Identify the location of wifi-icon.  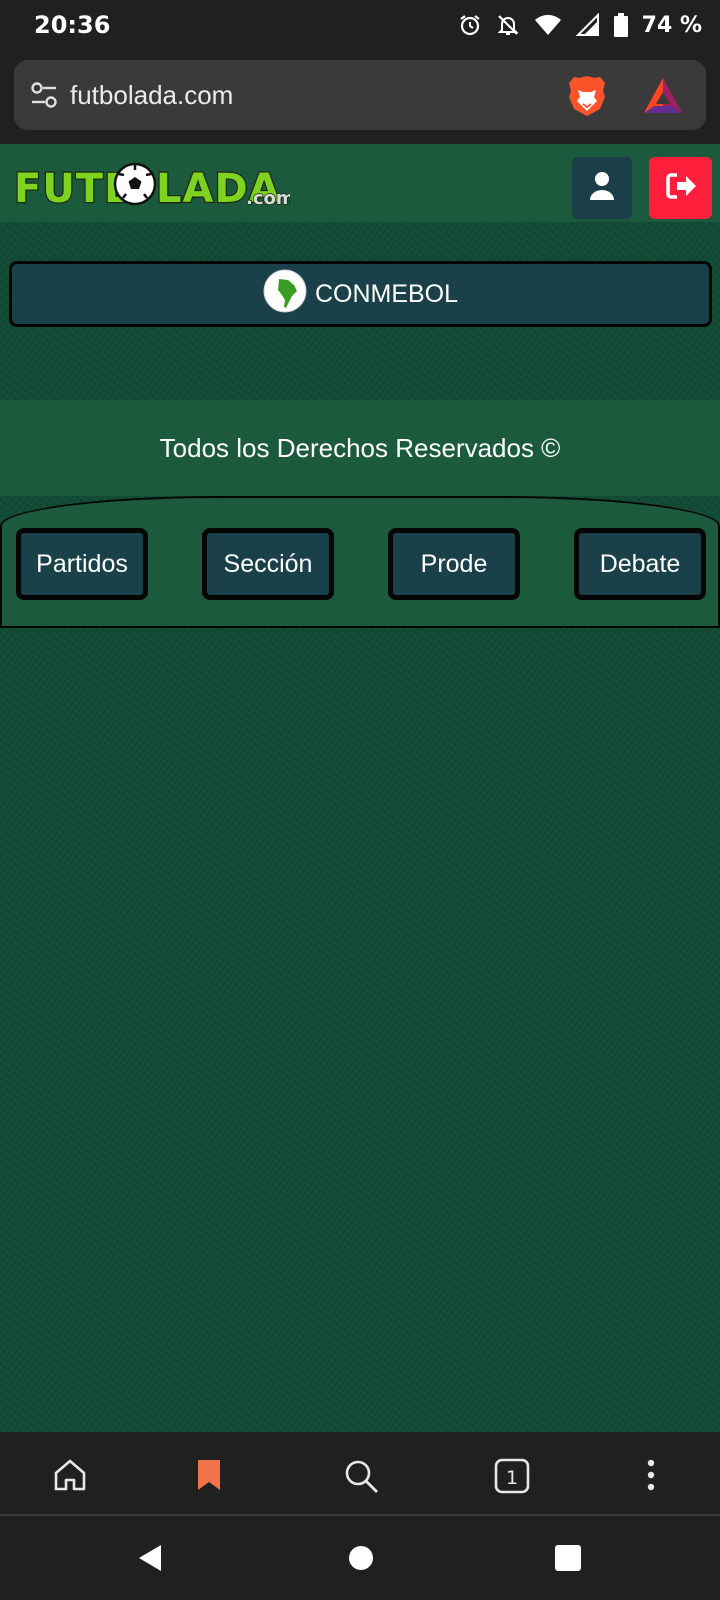
(548, 25).